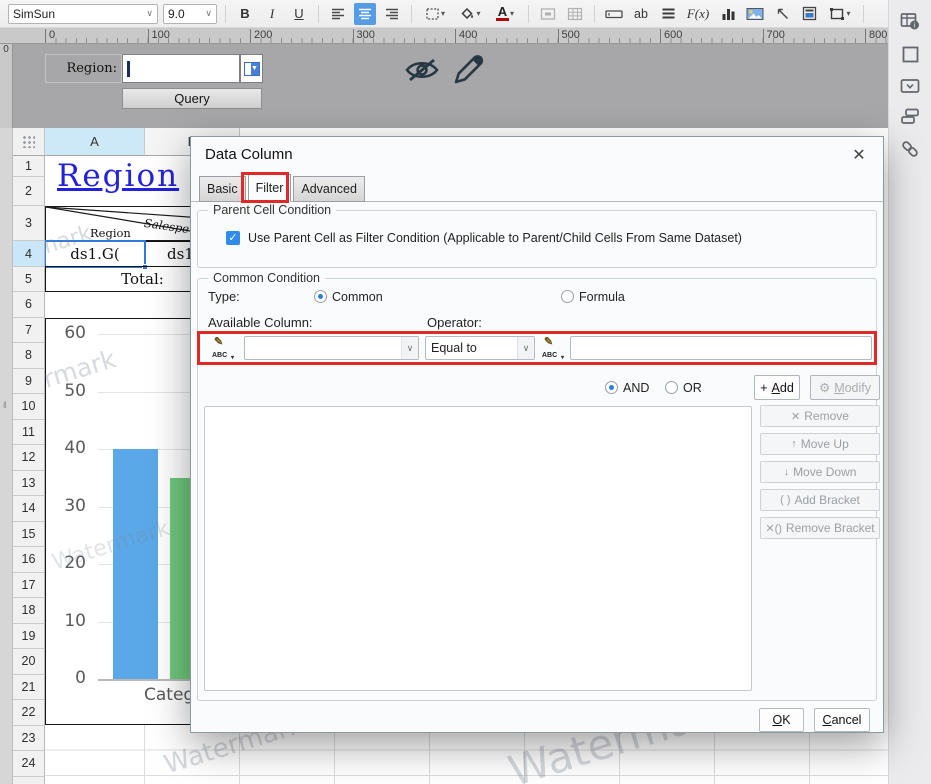 The width and height of the screenshot is (931, 784). What do you see at coordinates (83, 68) in the screenshot?
I see `region-label: Region:` at bounding box center [83, 68].